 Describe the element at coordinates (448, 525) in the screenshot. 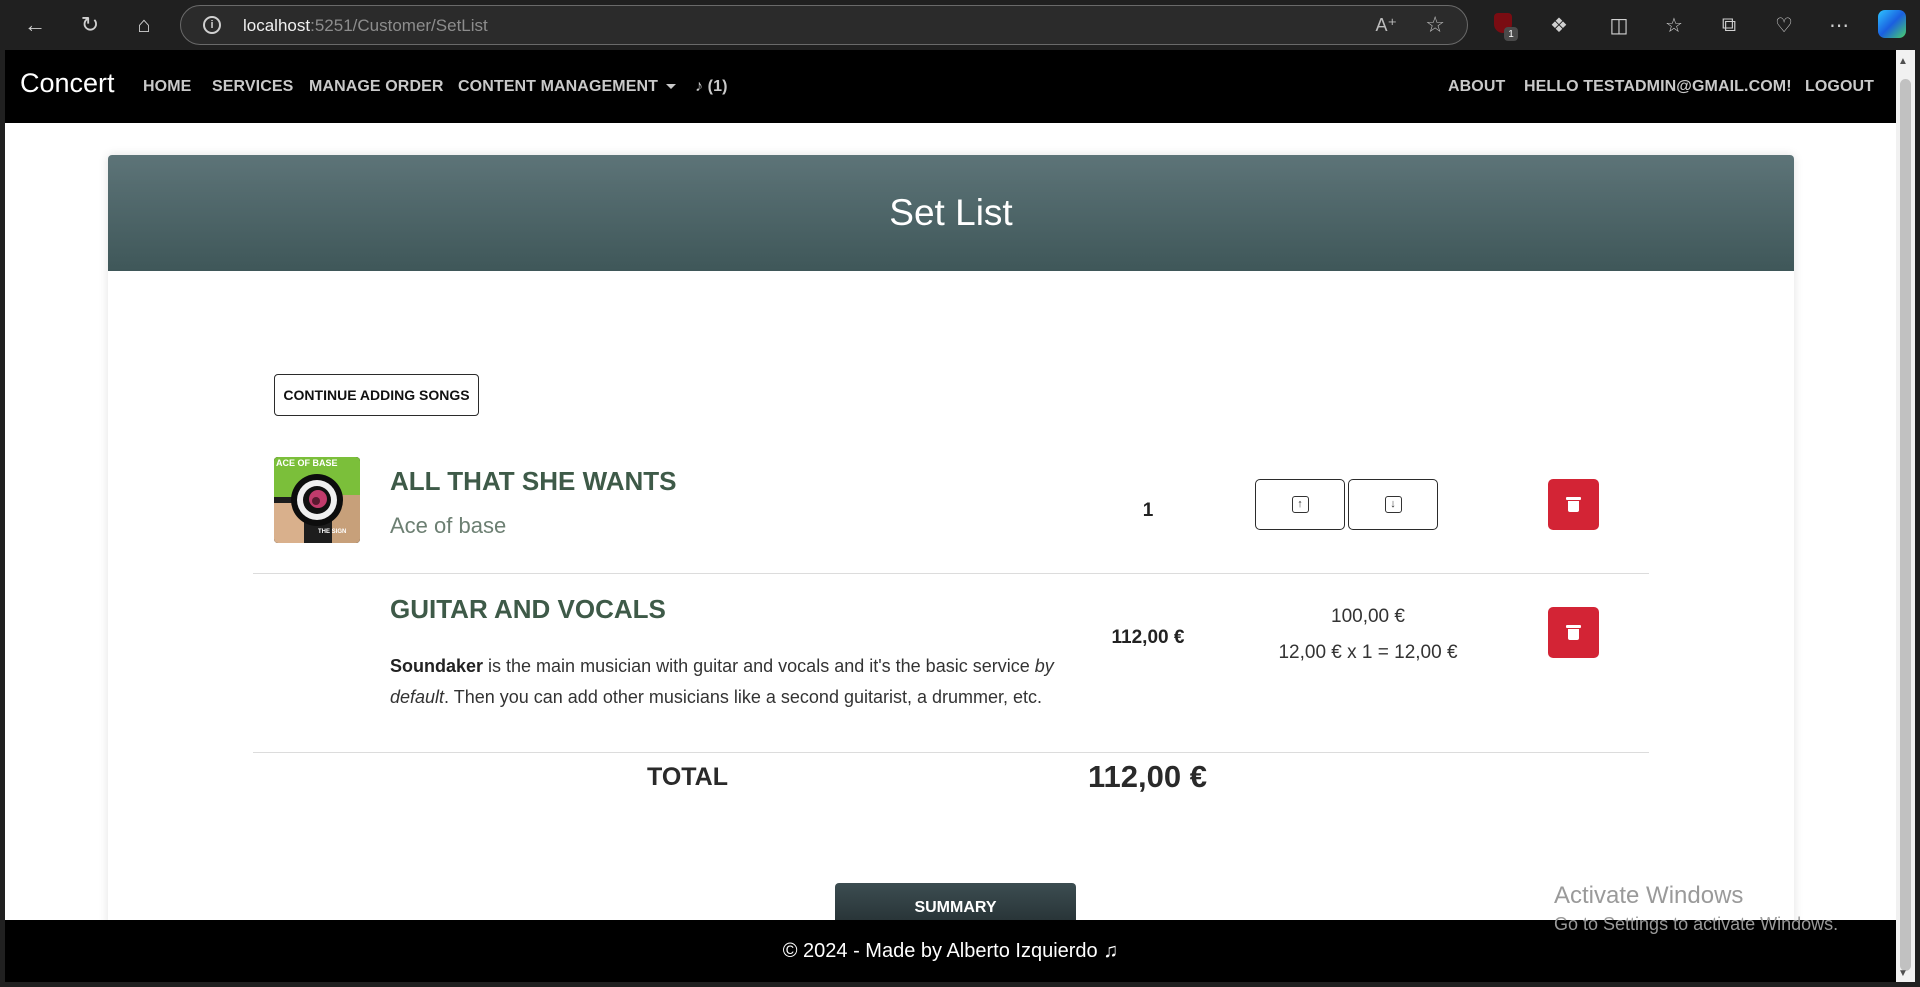

I see `song-artist: Ace of base` at that location.